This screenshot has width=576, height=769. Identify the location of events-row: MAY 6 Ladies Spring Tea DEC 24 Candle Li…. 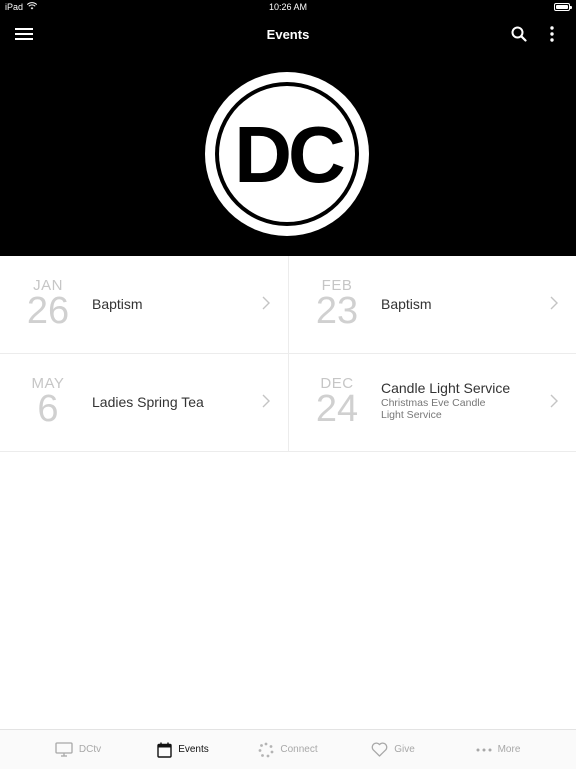
(288, 403).